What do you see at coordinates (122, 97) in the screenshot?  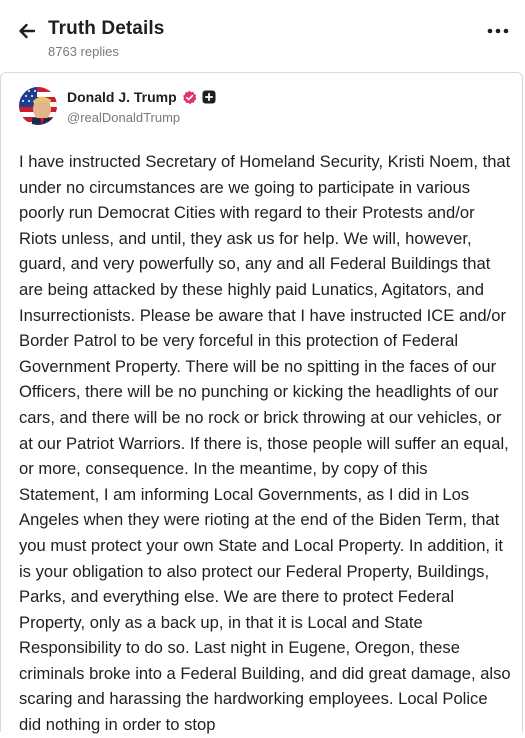 I see `author-display-name: Donald J. Trump` at bounding box center [122, 97].